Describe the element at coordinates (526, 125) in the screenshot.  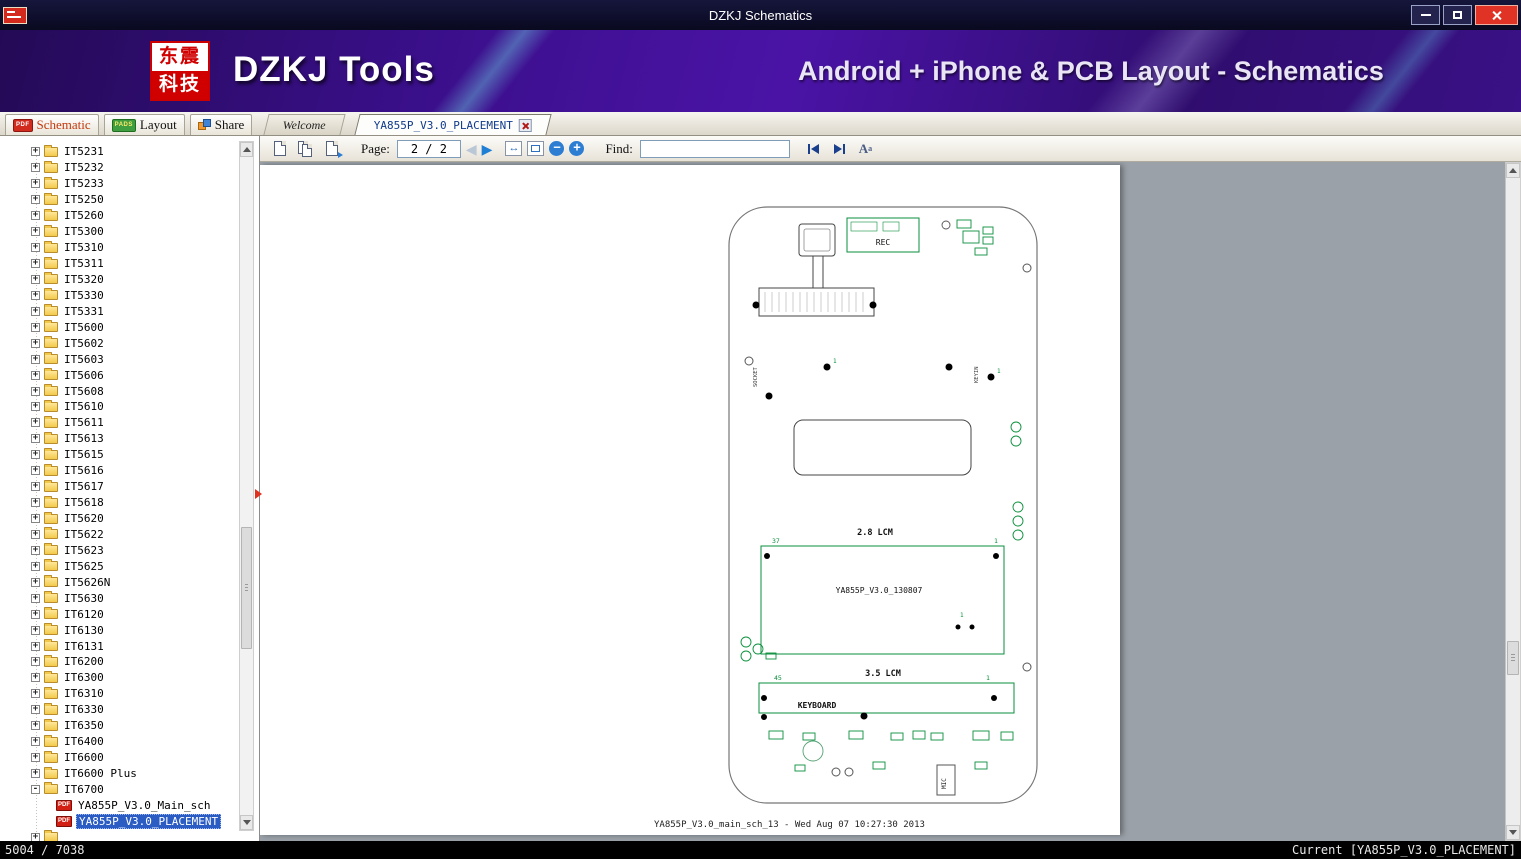
I see `close-tab-icon` at that location.